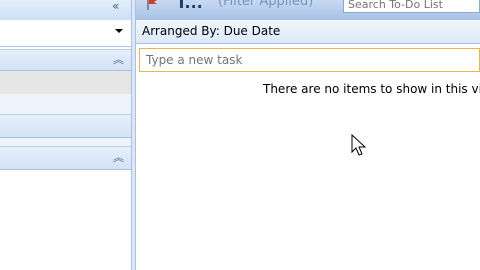 This screenshot has height=270, width=480. Describe the element at coordinates (115, 6) in the screenshot. I see `double-chevron-left-icon: «` at that location.